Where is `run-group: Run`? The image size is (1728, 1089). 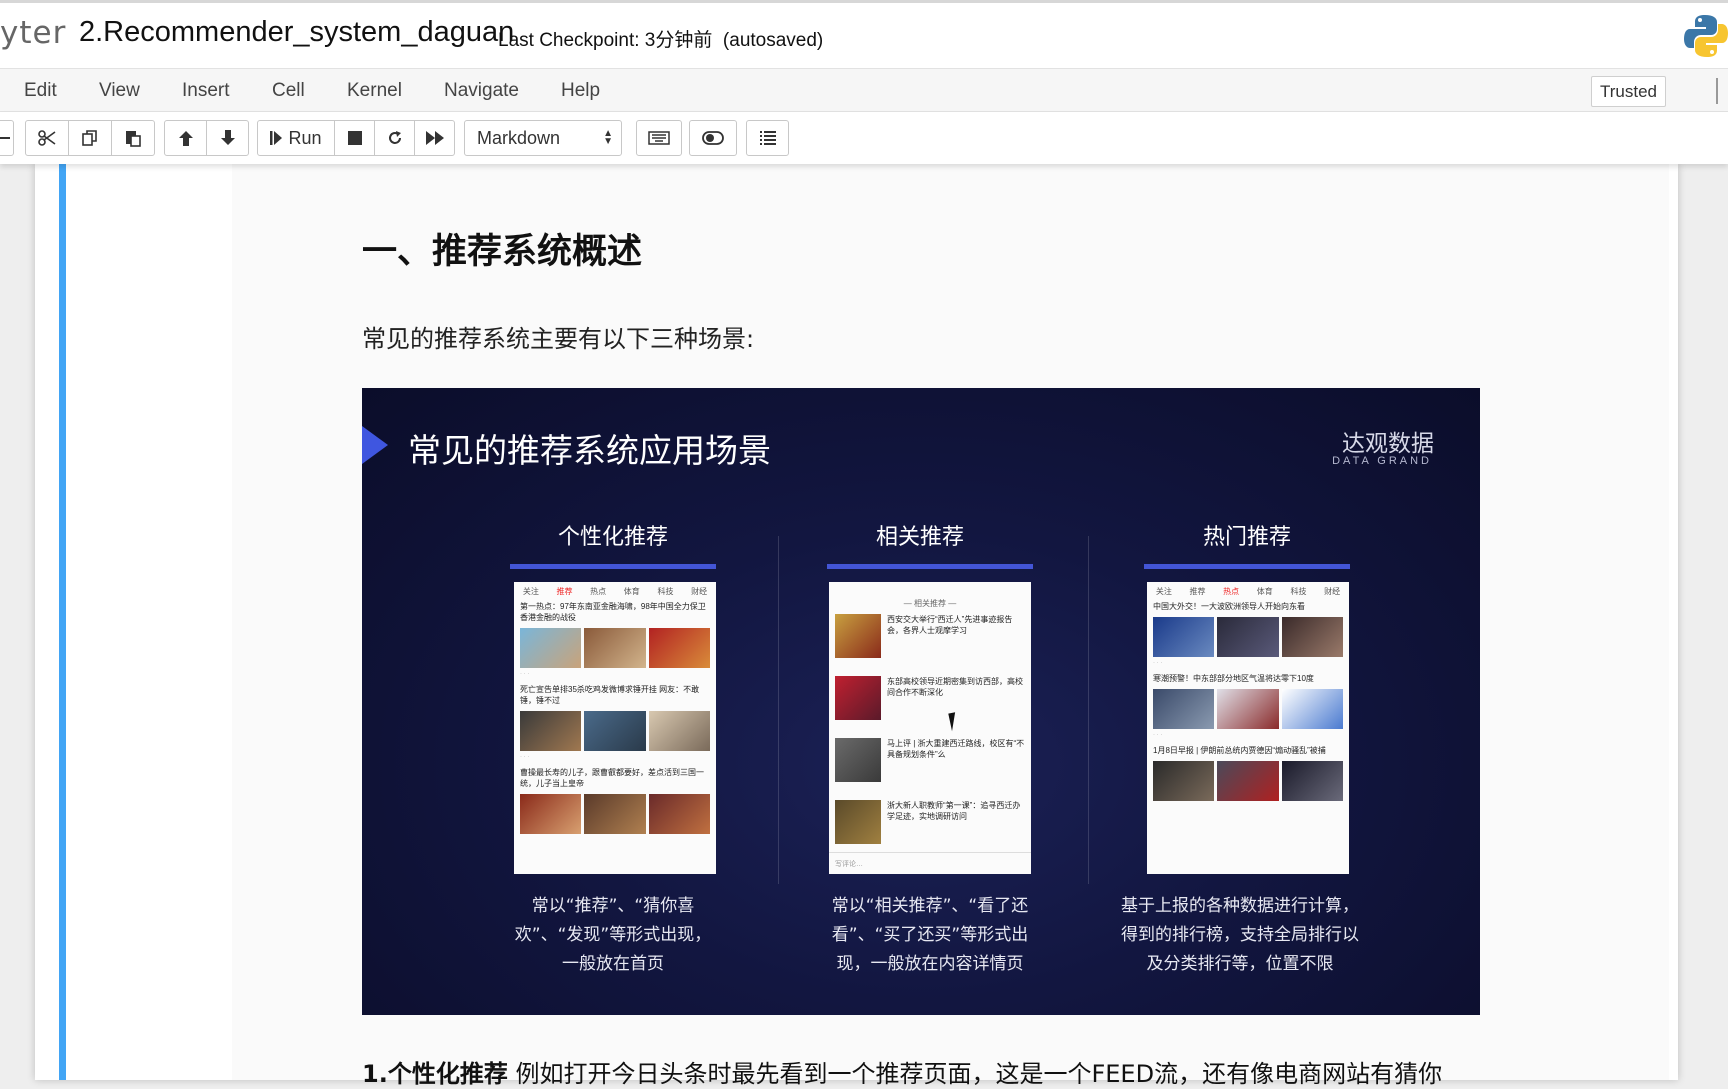 run-group: Run is located at coordinates (356, 138).